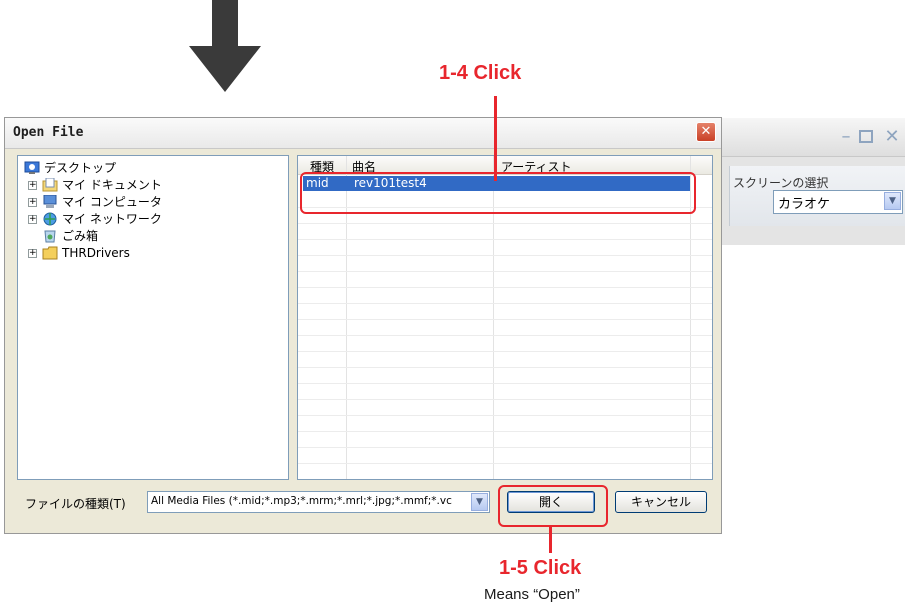  I want to click on file-type-label: ファイルの種類(T), so click(75, 504).